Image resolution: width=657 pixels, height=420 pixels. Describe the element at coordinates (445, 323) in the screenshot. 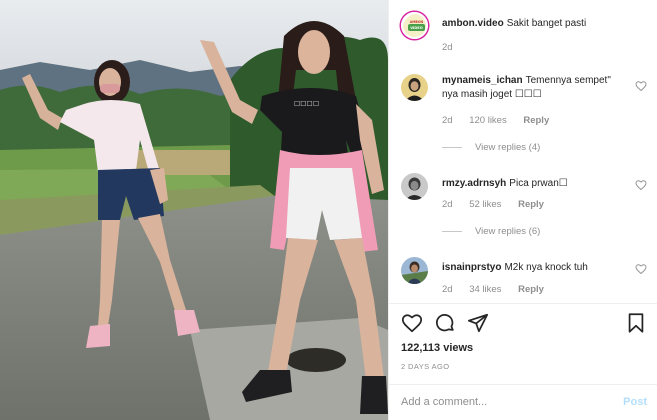

I see `comment-icon` at that location.